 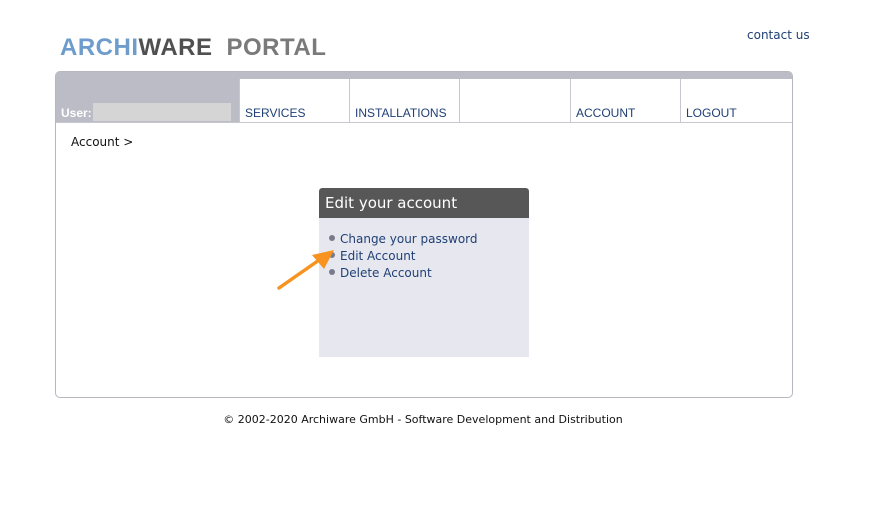 What do you see at coordinates (409, 239) in the screenshot?
I see `change-password-link: Change your password` at bounding box center [409, 239].